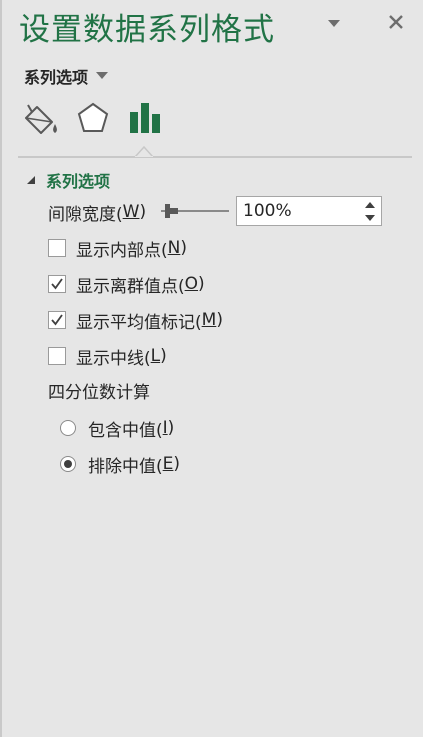 This screenshot has height=737, width=423. What do you see at coordinates (135, 320) in the screenshot?
I see `show-mean-markers-option: 显示平均值标记(M)` at bounding box center [135, 320].